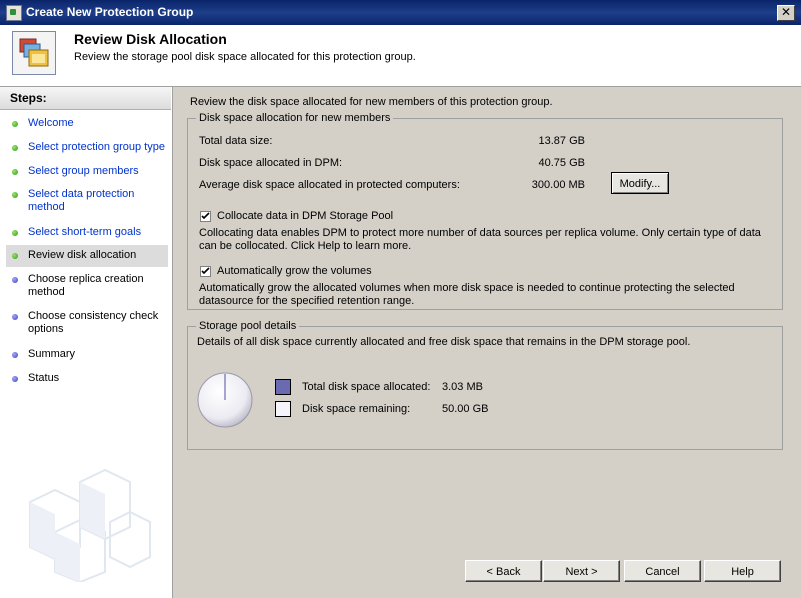 The width and height of the screenshot is (801, 598). What do you see at coordinates (52, 354) in the screenshot?
I see `step-label: Summary` at bounding box center [52, 354].